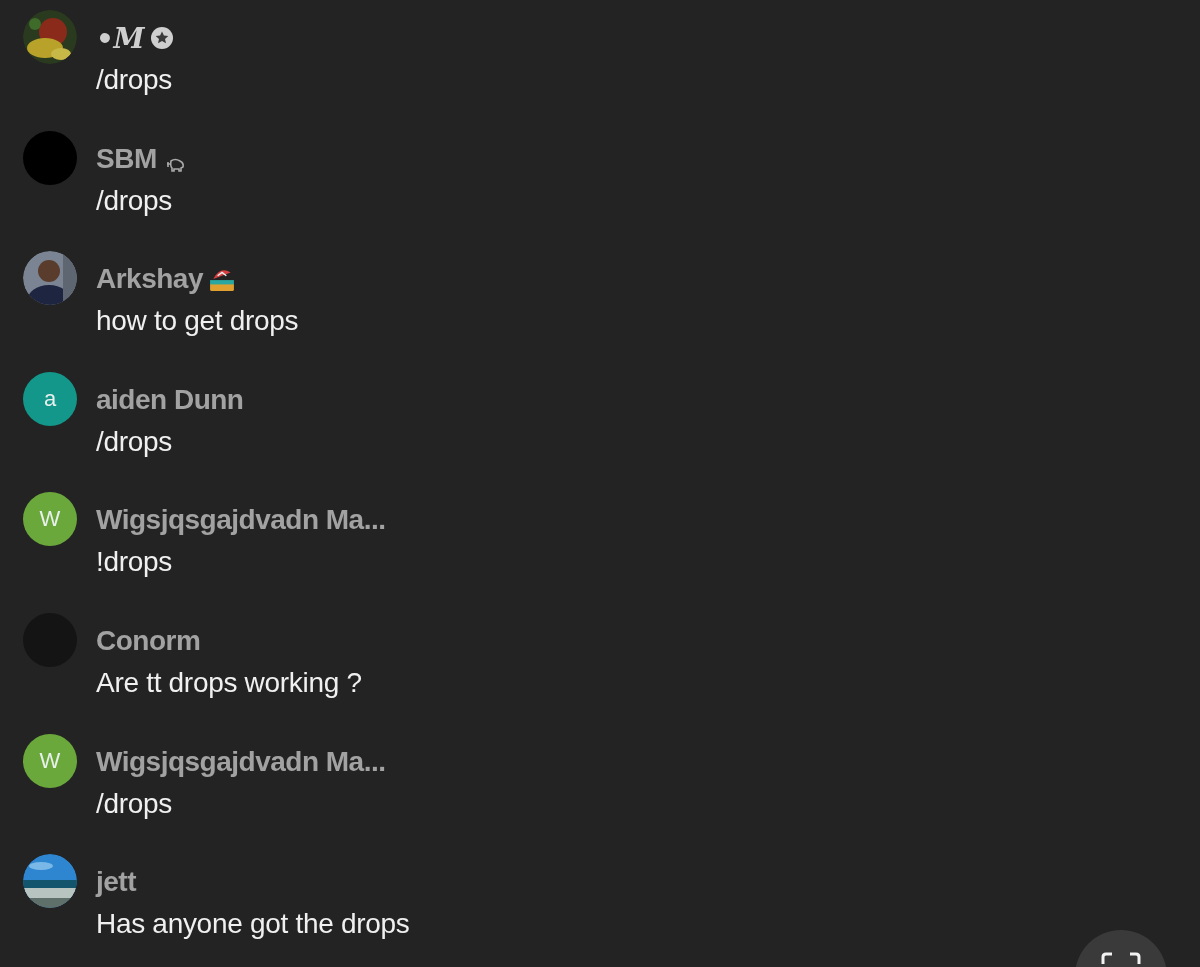  Describe the element at coordinates (116, 882) in the screenshot. I see `username: jett` at that location.